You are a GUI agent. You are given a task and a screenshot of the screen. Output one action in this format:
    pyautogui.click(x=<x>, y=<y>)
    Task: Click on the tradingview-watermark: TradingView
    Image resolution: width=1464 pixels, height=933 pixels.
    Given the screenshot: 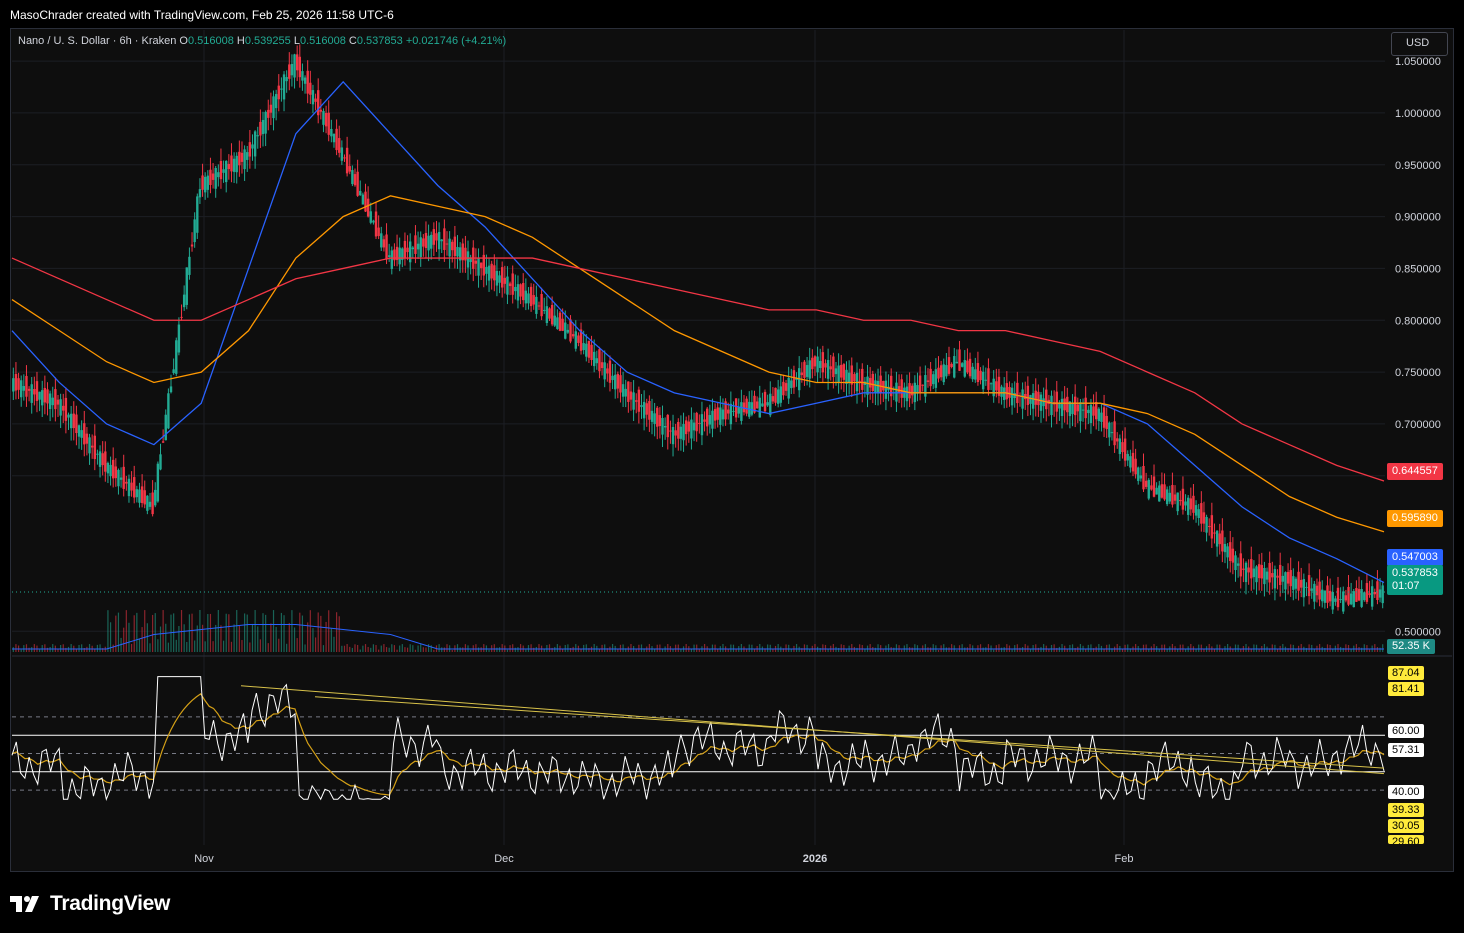 What is the action you would take?
    pyautogui.click(x=90, y=904)
    